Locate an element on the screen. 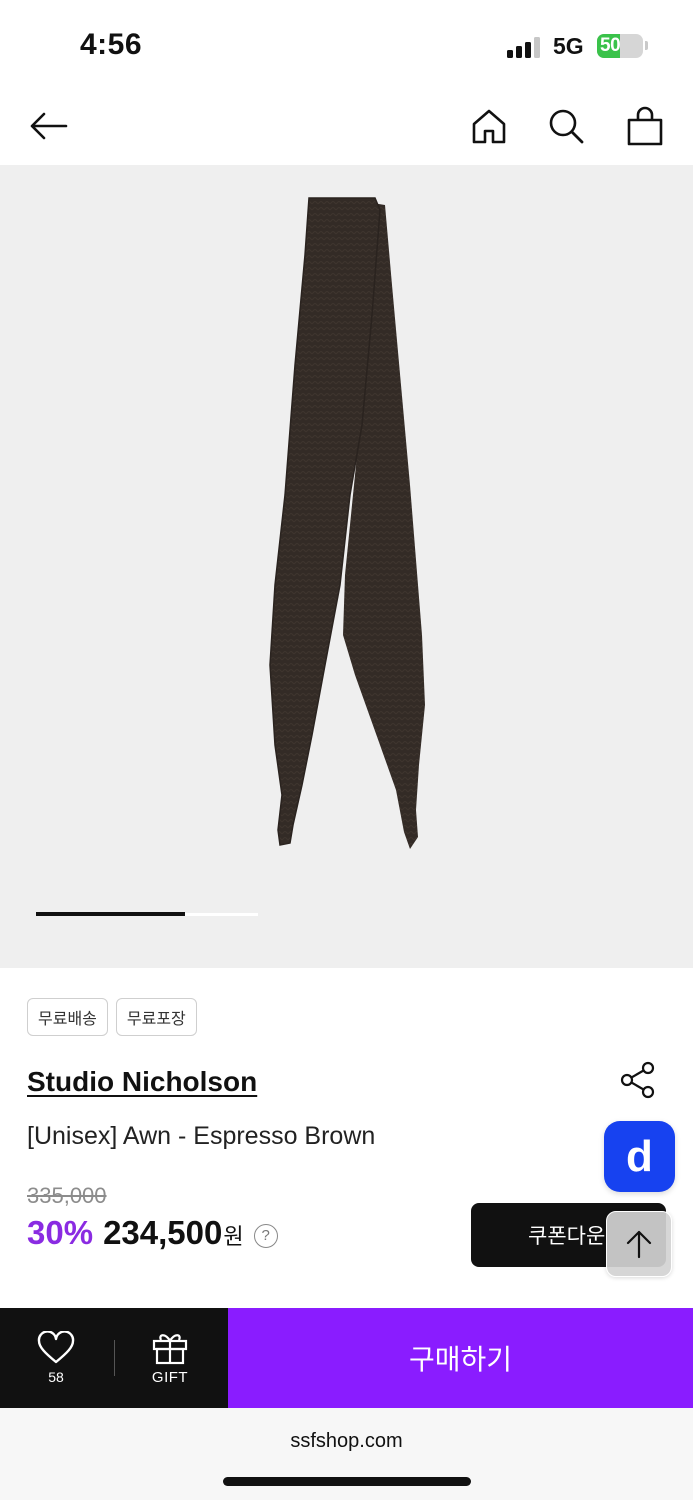 The width and height of the screenshot is (693, 1500). browser-url-bar: ssfshop.com is located at coordinates (346, 1454).